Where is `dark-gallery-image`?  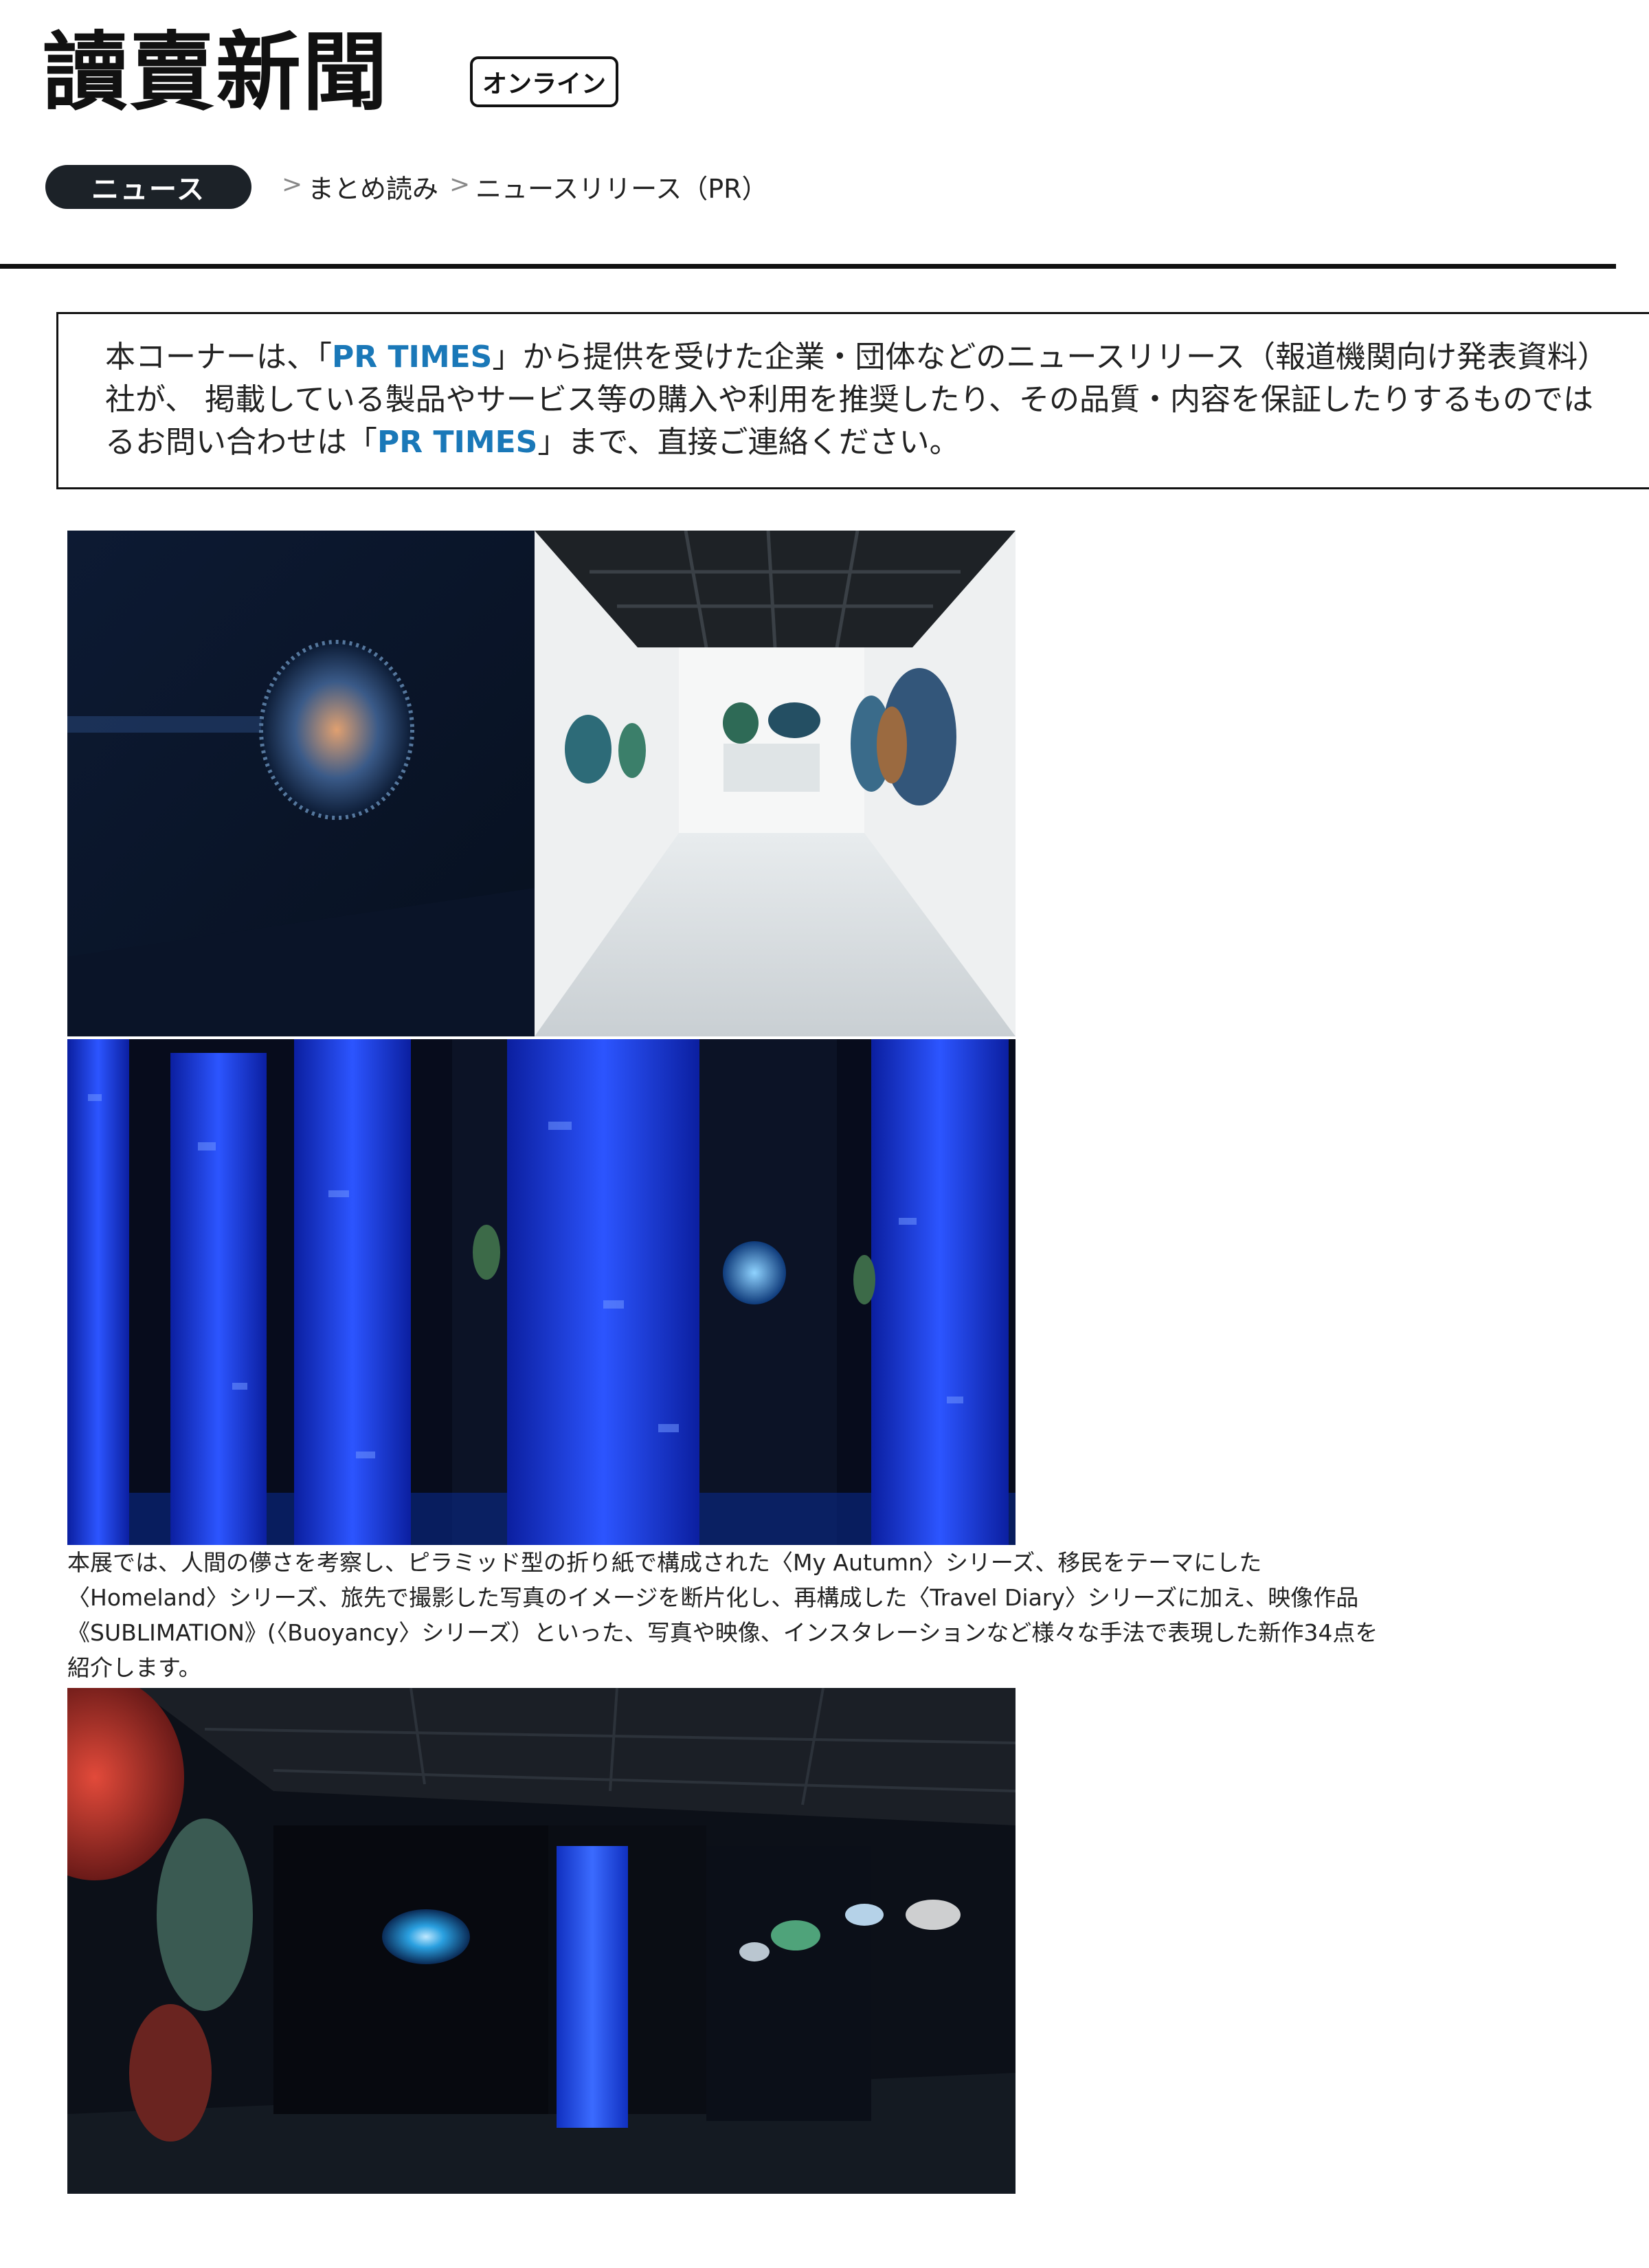 dark-gallery-image is located at coordinates (541, 1941).